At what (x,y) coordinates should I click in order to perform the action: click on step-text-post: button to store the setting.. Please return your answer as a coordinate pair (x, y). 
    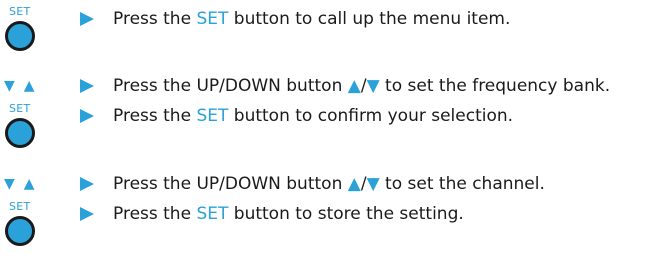
    Looking at the image, I should click on (346, 214).